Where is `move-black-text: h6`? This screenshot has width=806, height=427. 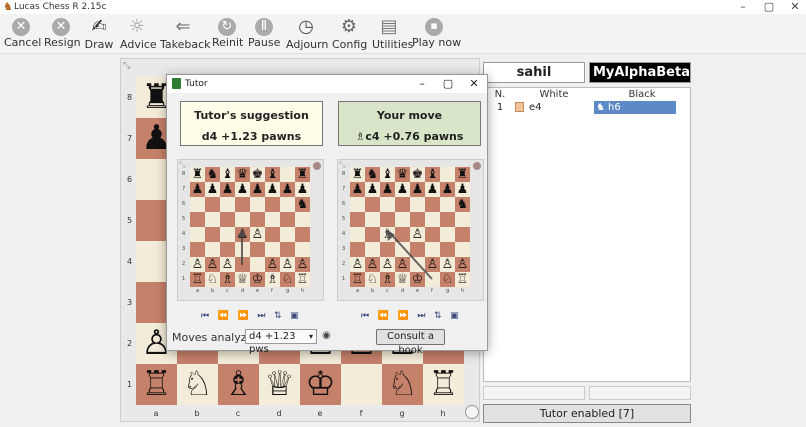 move-black-text: h6 is located at coordinates (614, 107).